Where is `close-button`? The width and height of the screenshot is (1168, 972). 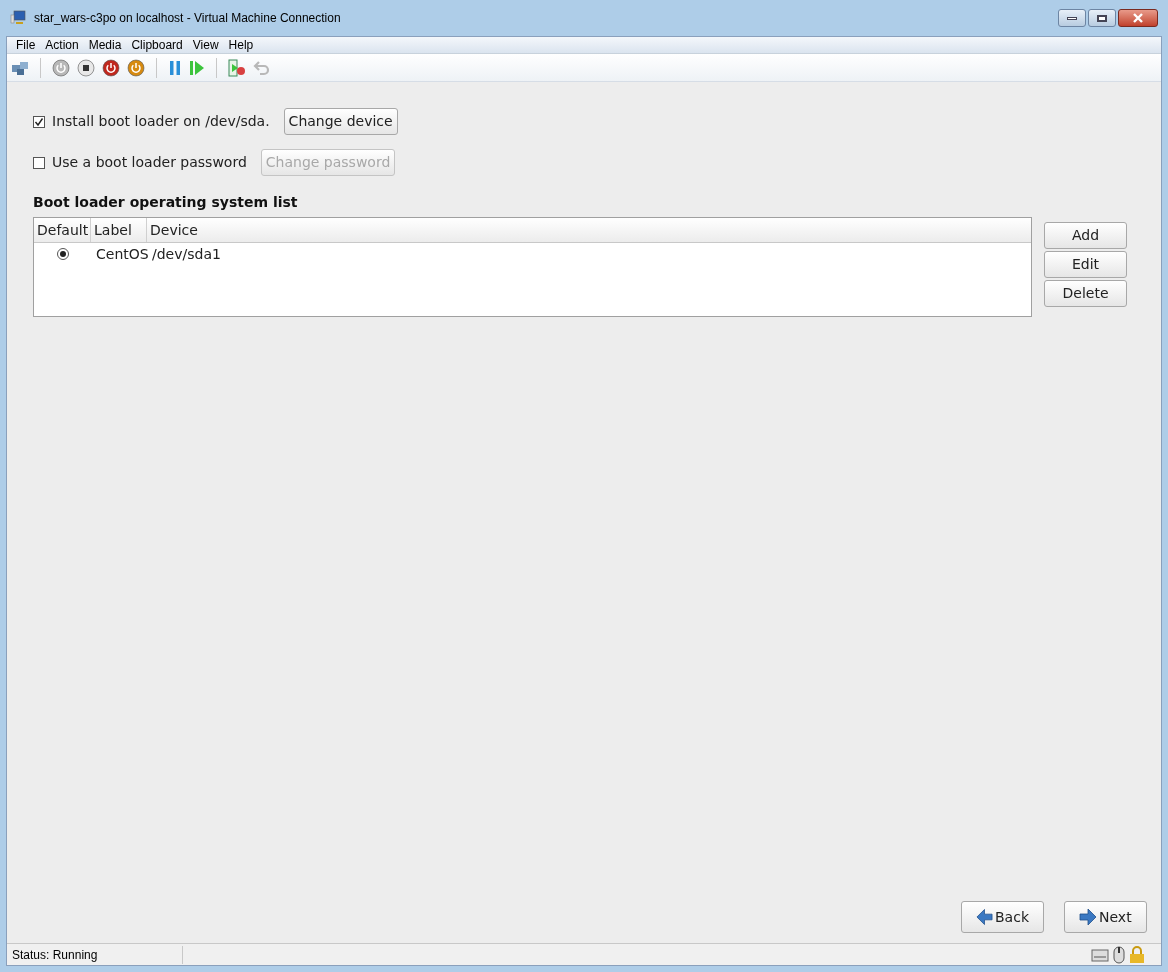 close-button is located at coordinates (1138, 18).